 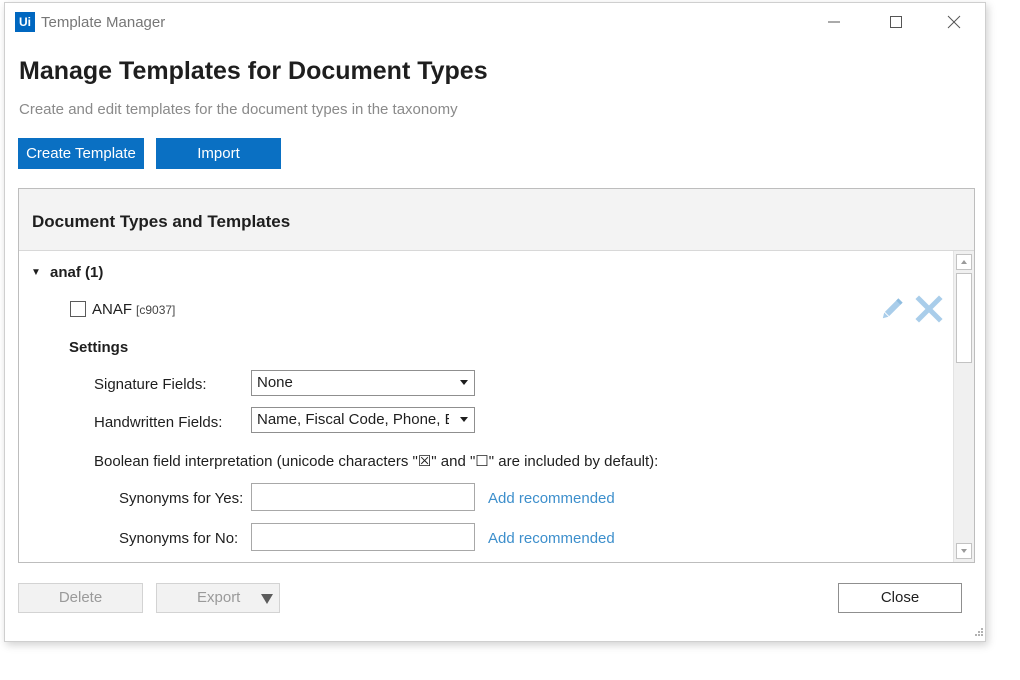 What do you see at coordinates (363, 537) in the screenshot?
I see `synonyms-no-input` at bounding box center [363, 537].